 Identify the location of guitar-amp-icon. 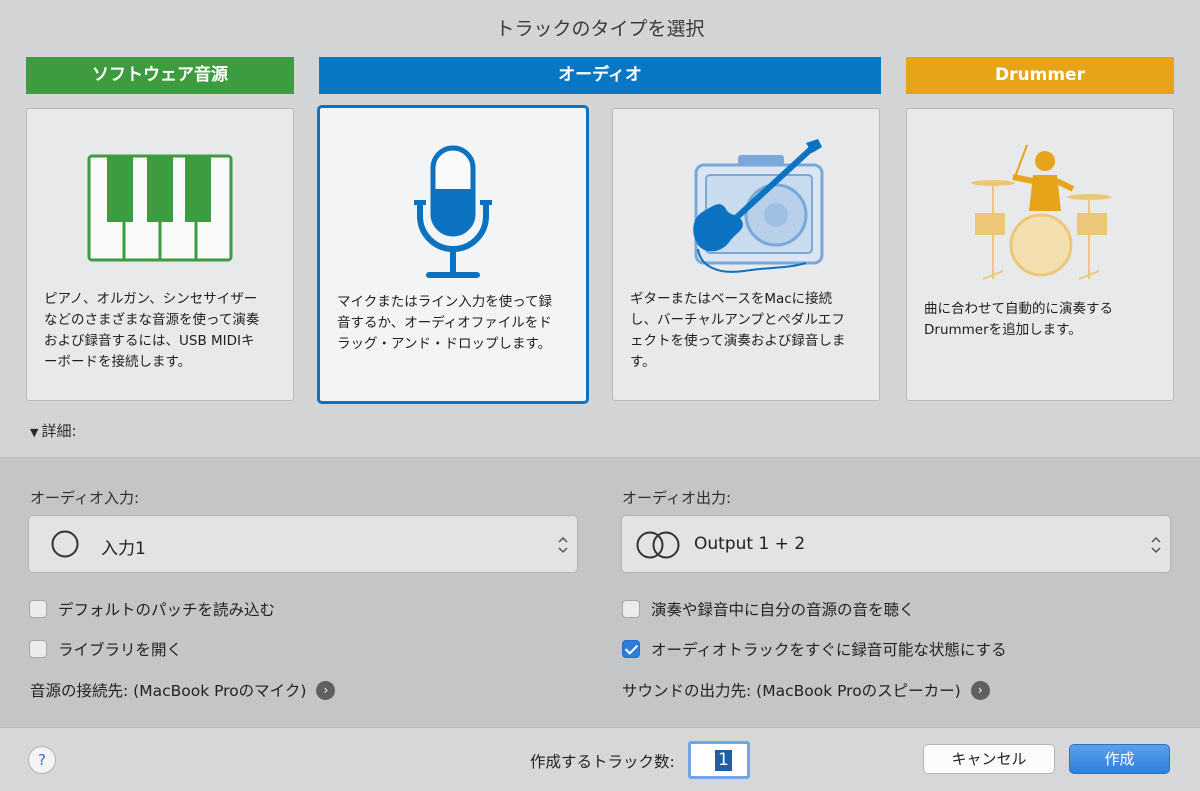
(758, 206).